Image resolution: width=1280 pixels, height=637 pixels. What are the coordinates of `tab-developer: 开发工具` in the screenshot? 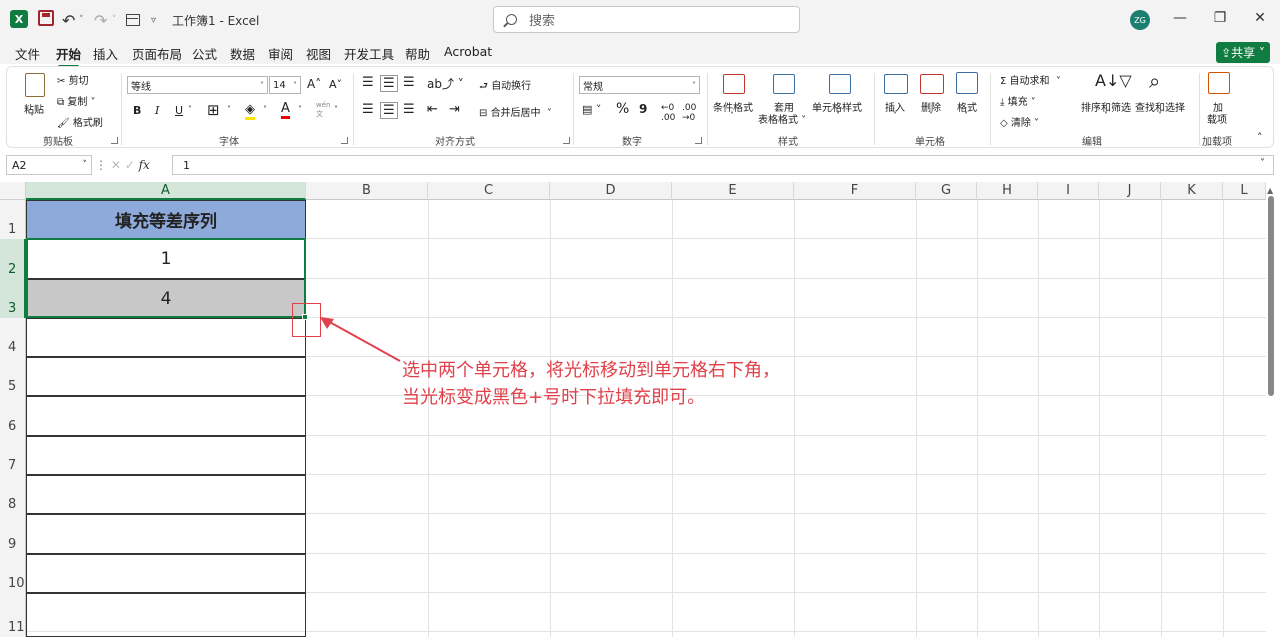 It's located at (369, 53).